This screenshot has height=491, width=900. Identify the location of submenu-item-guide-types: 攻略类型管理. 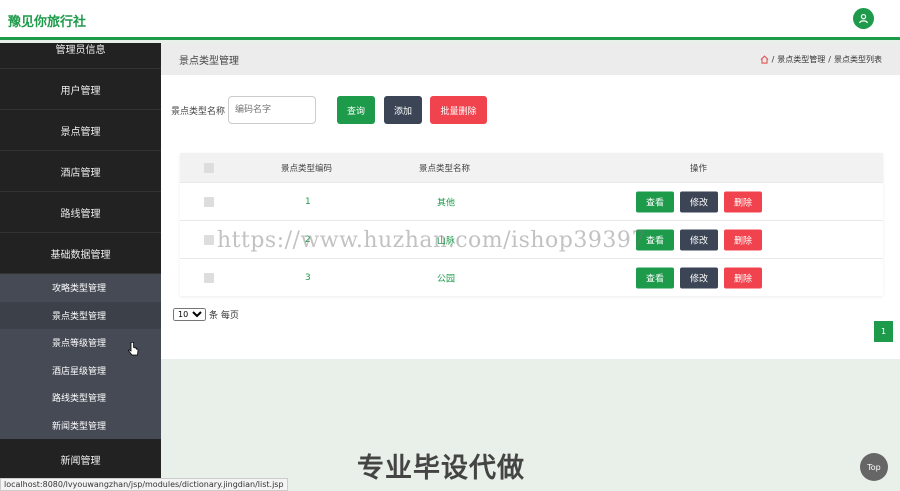
(80, 288).